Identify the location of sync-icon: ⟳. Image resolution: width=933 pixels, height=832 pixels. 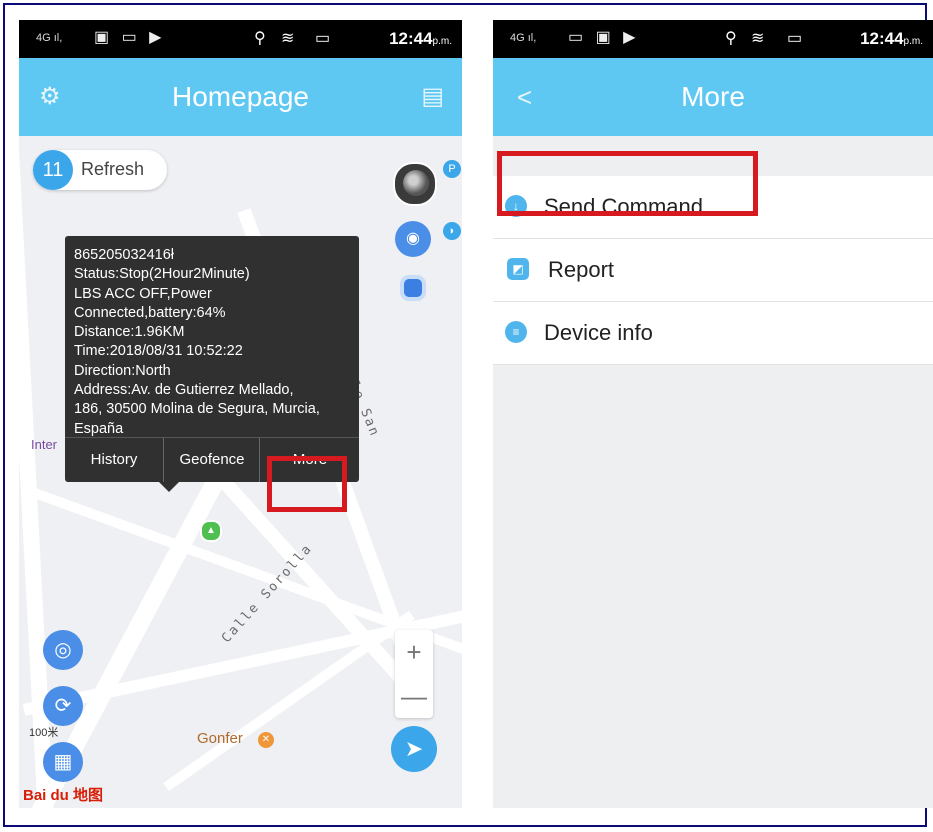
(63, 706).